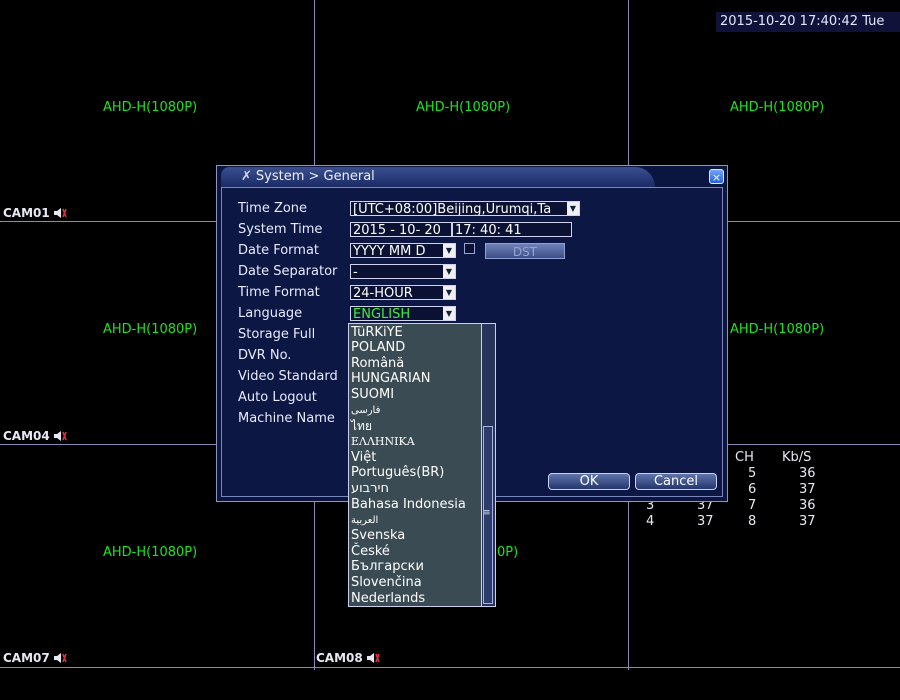 The image size is (900, 700). I want to click on cancel-button: Cancel, so click(676, 481).